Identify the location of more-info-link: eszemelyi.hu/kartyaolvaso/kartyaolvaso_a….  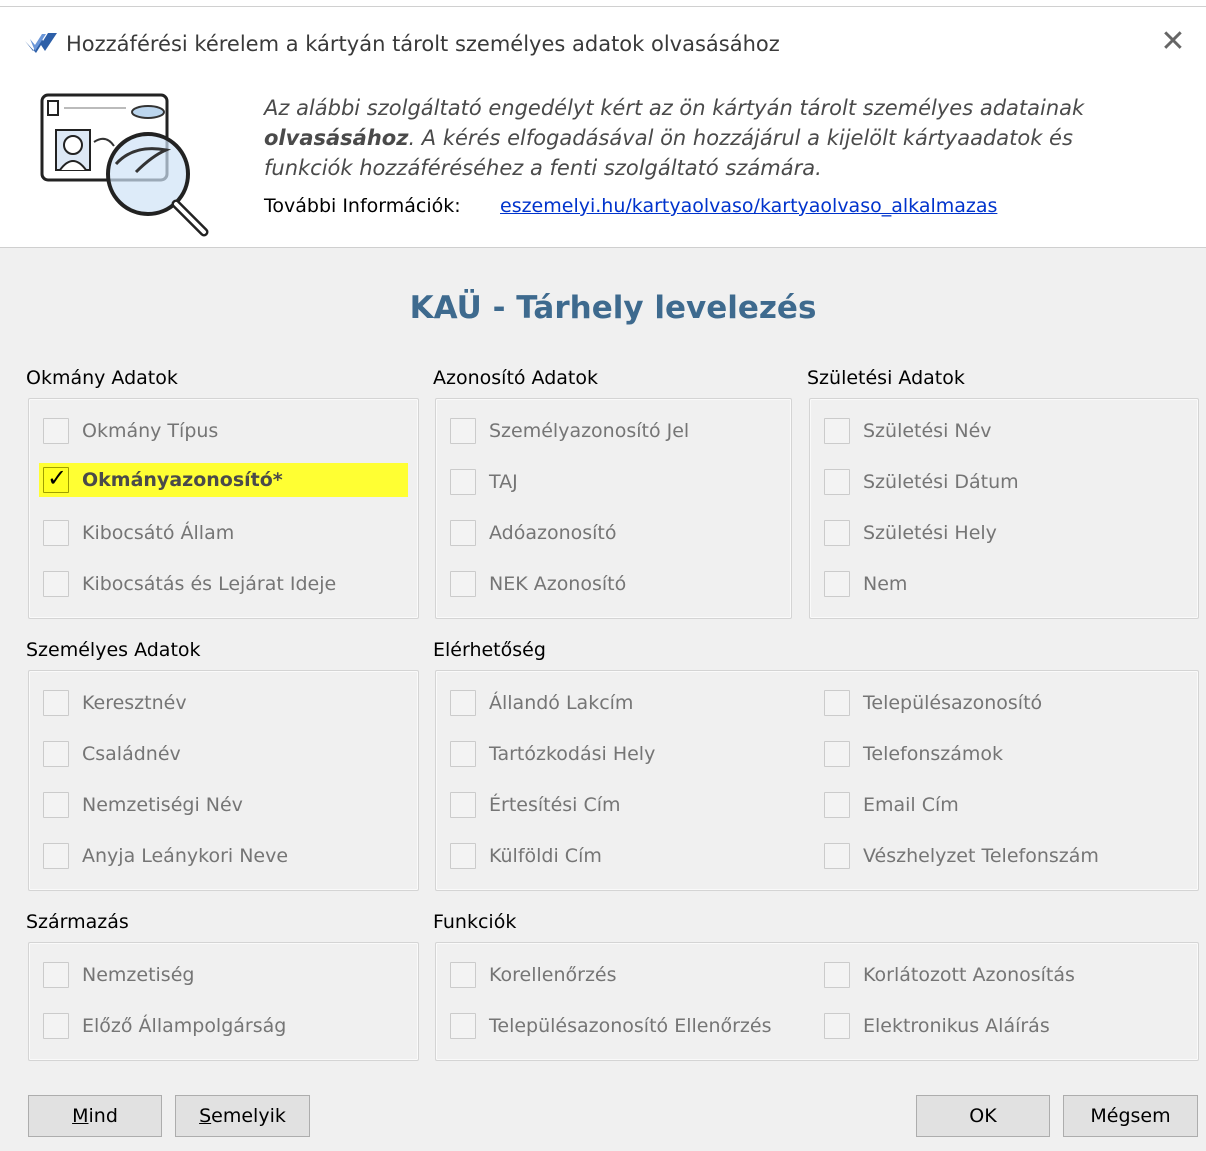
(748, 206).